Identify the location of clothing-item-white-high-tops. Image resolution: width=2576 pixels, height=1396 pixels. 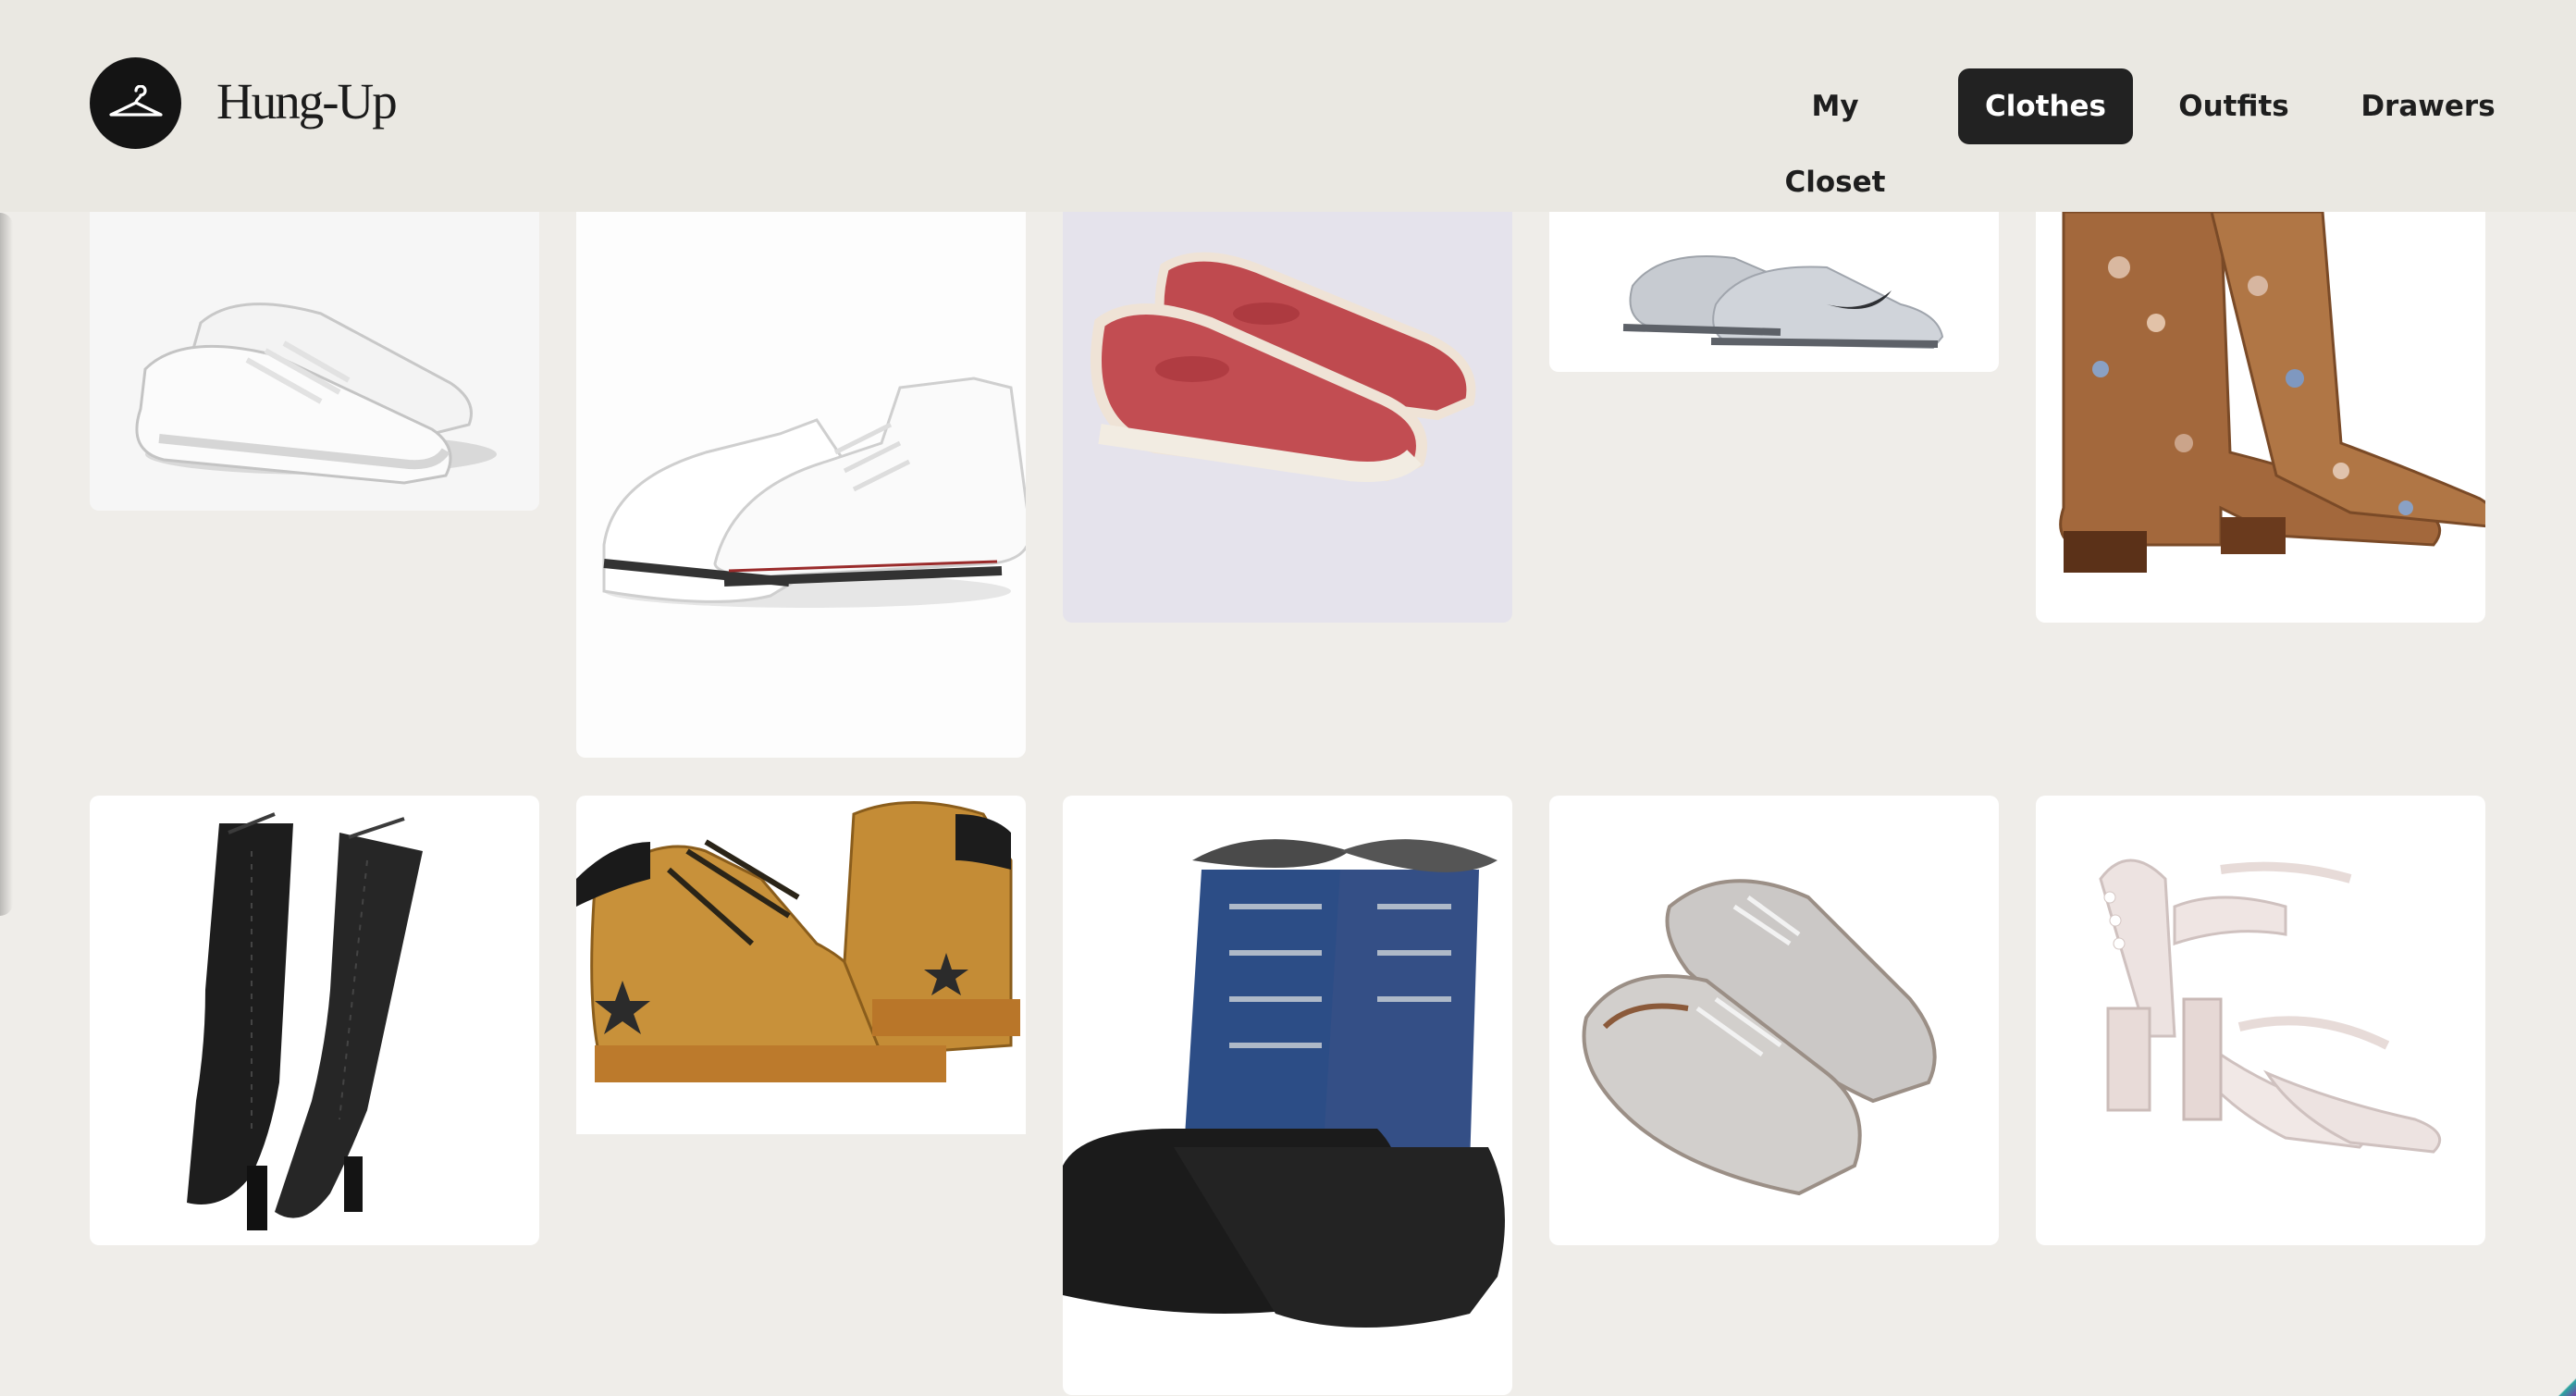
(801, 485).